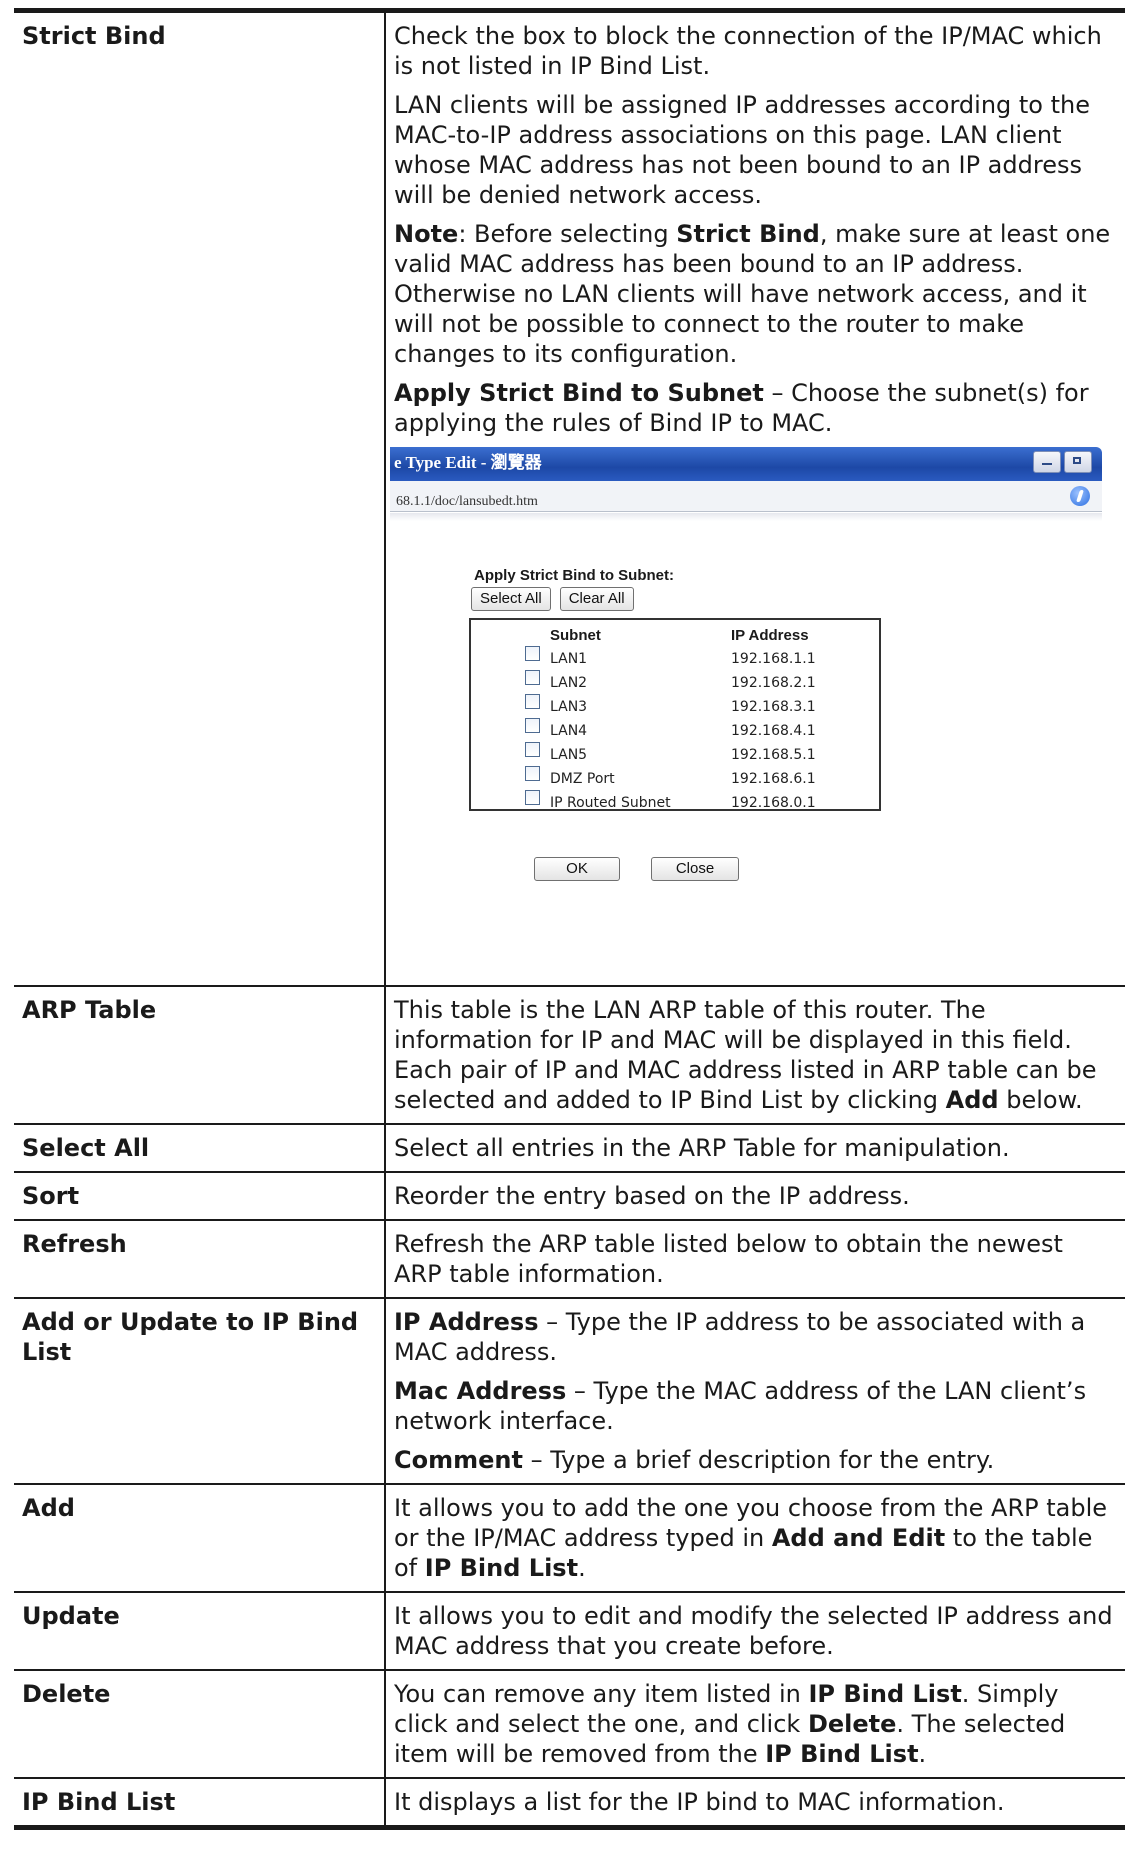  What do you see at coordinates (695, 869) in the screenshot?
I see `close-button: Close` at bounding box center [695, 869].